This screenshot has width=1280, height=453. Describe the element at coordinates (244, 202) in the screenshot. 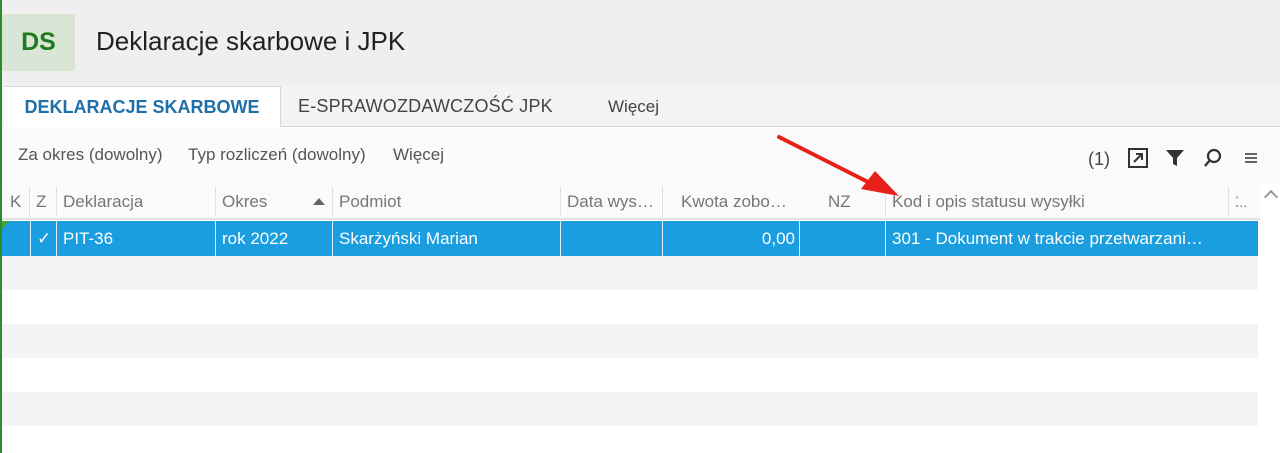

I see `column-header-okres: Okres` at that location.